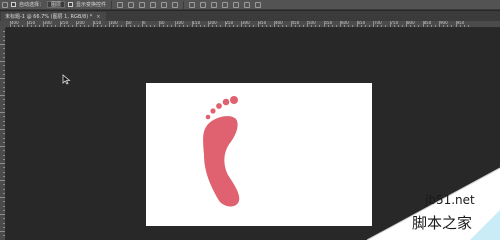  Describe the element at coordinates (450, 200) in the screenshot. I see `watermark-site: jb51.net` at that location.